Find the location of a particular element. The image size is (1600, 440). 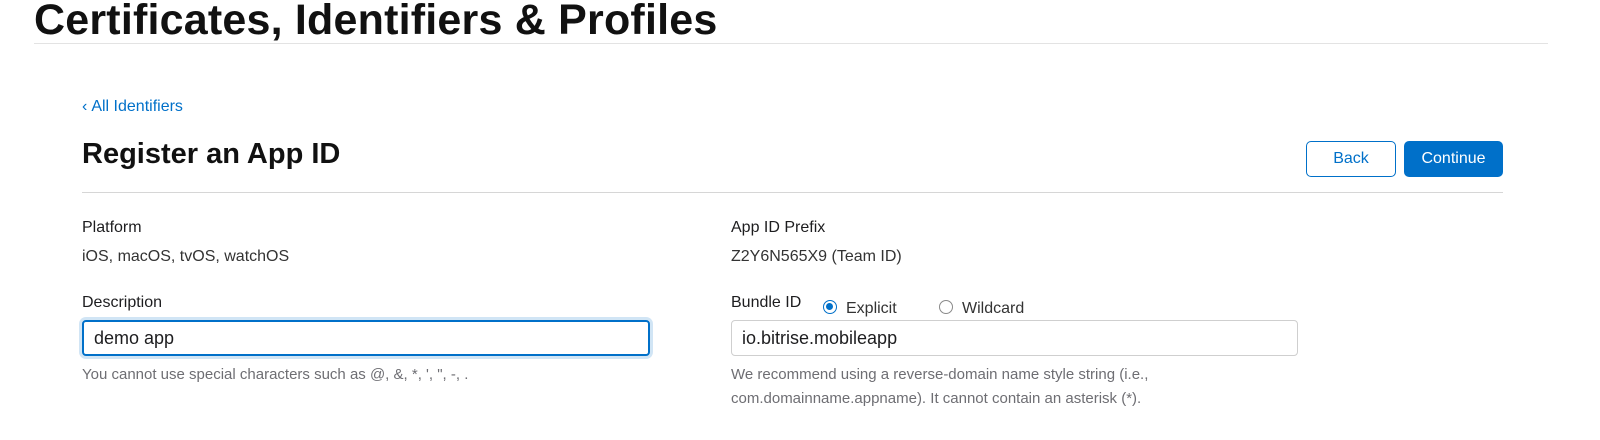

title-divider is located at coordinates (791, 43).